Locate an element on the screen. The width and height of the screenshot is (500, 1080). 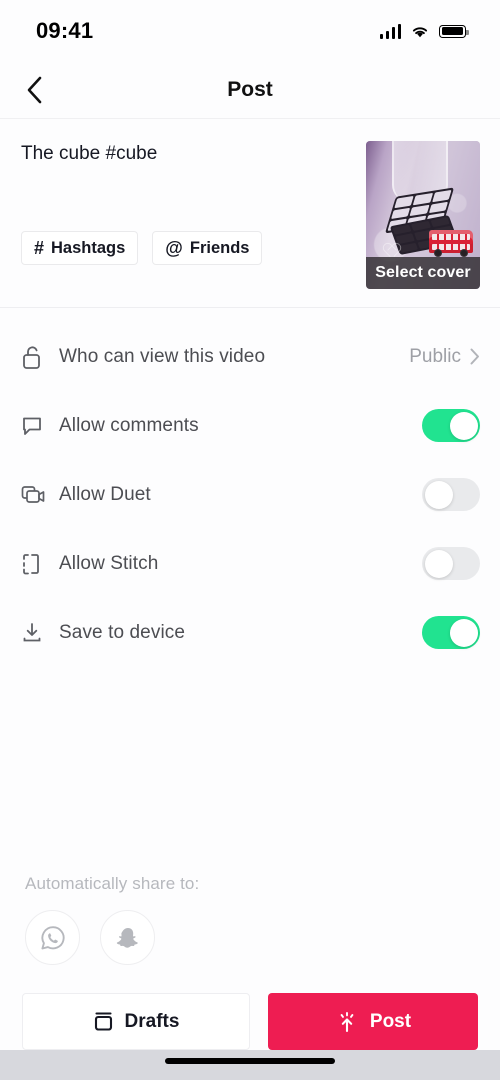
setting-label: Allow Stitch is located at coordinates (109, 563).